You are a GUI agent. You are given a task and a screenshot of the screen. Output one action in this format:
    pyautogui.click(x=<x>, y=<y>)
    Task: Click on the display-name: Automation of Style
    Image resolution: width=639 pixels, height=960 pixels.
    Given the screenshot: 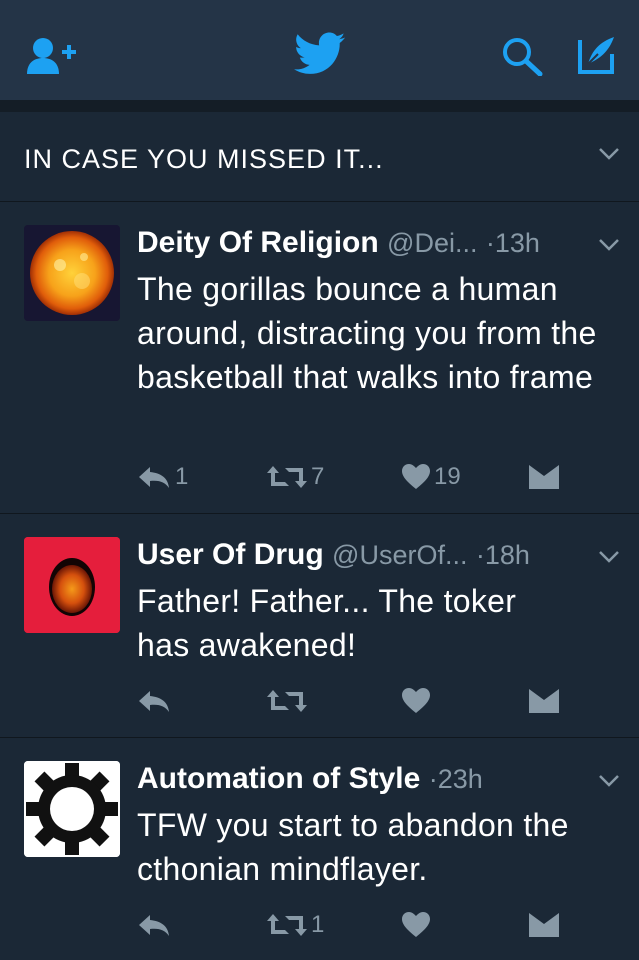 What is the action you would take?
    pyautogui.click(x=278, y=778)
    